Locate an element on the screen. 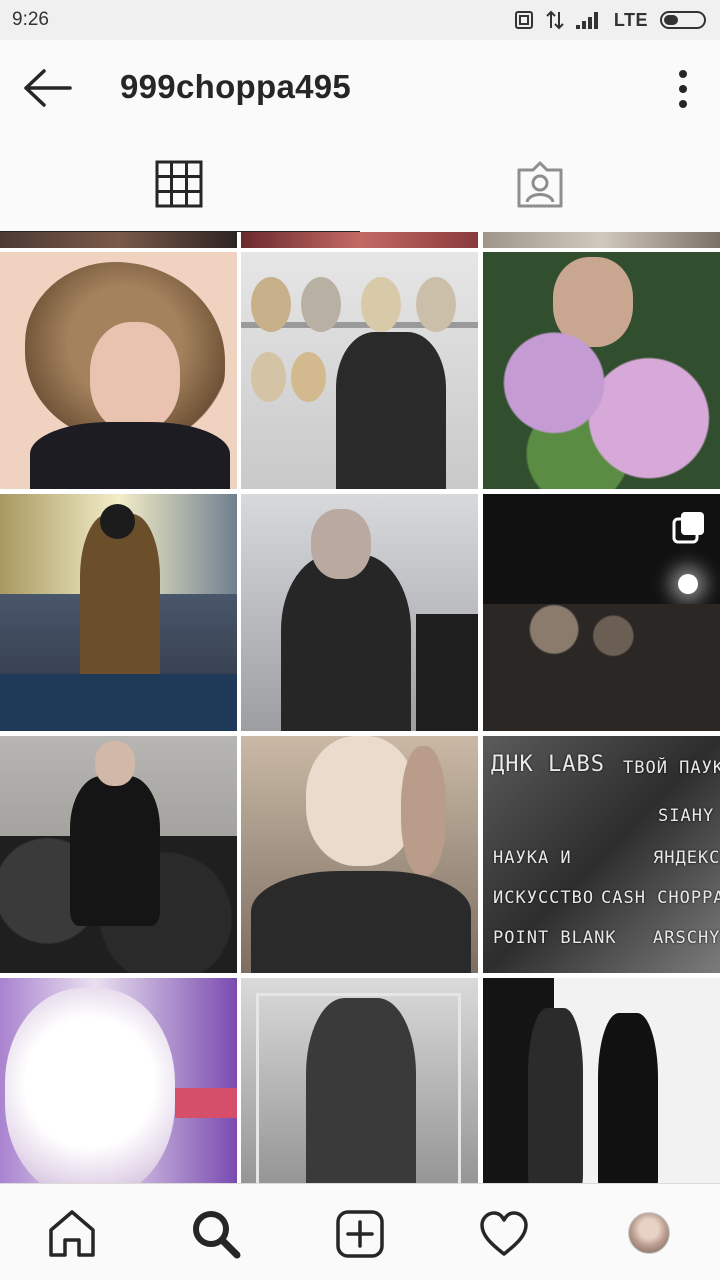 The width and height of the screenshot is (720, 1280). poster-text: POINT BLANK is located at coordinates (555, 938).